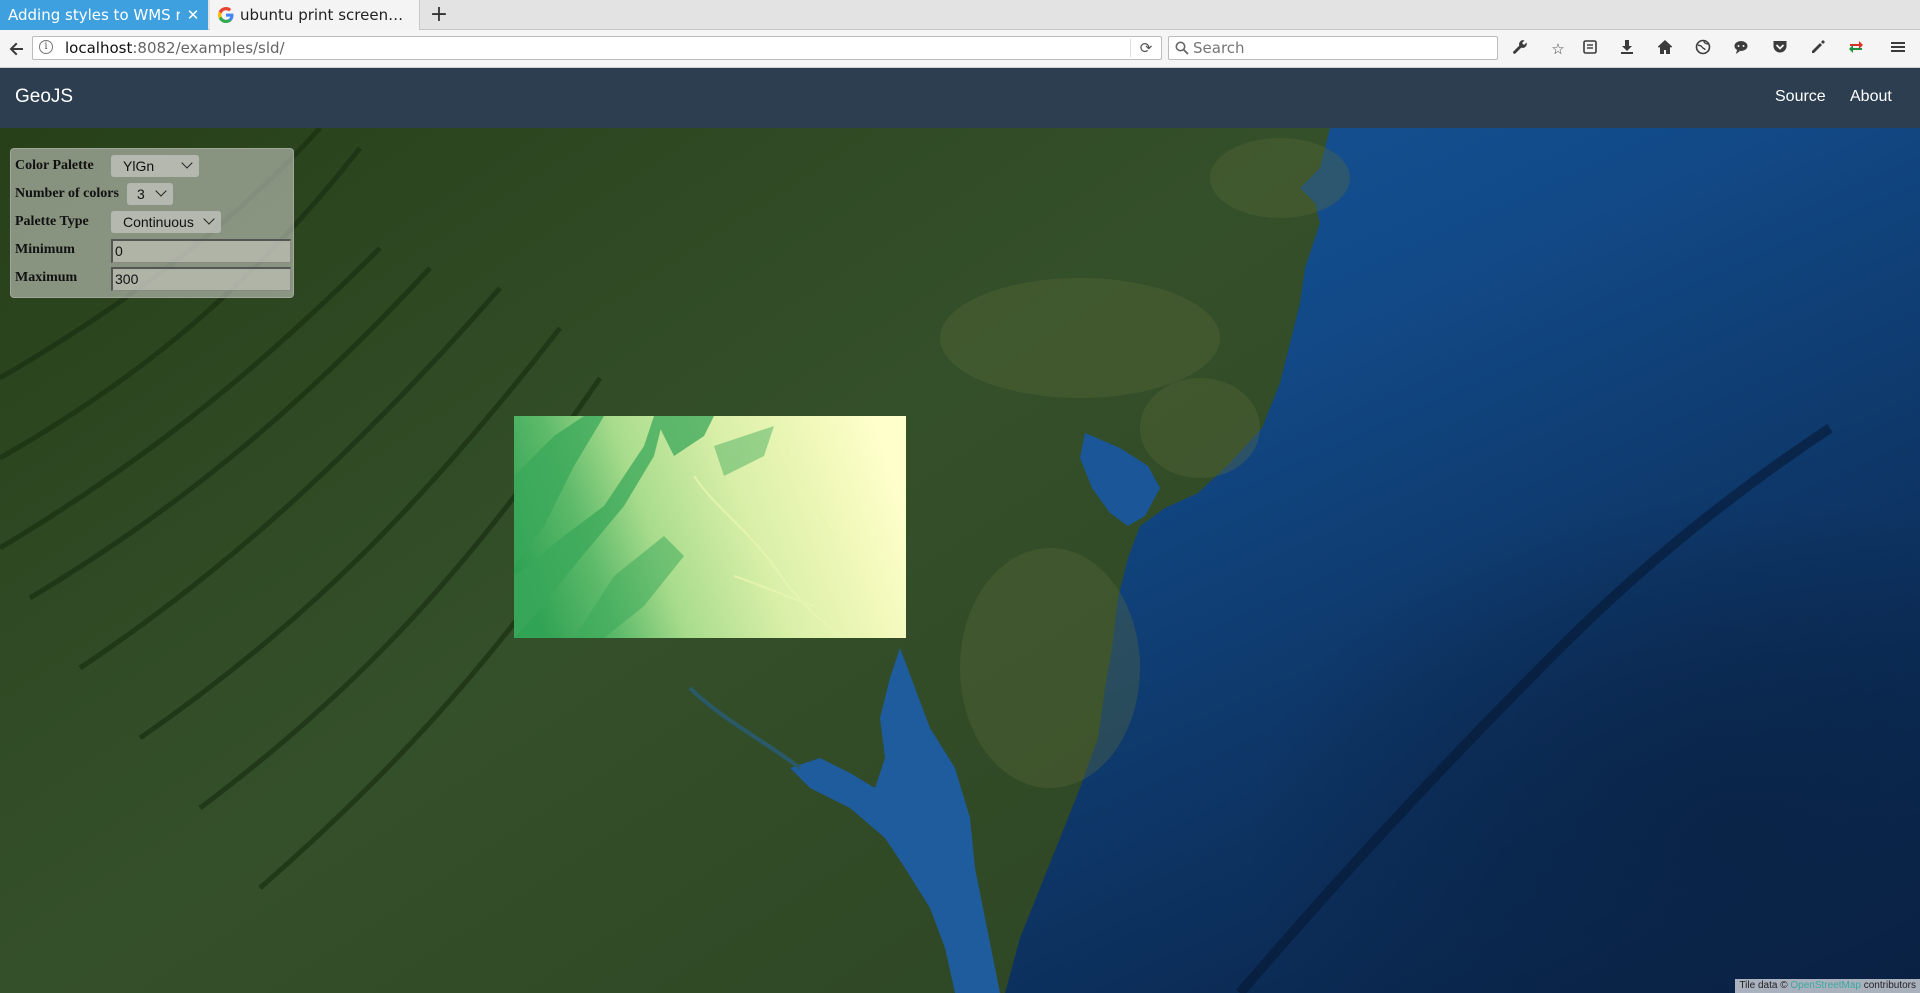 The image size is (1920, 993). I want to click on num-colors-row: Number of colors 3, so click(155, 194).